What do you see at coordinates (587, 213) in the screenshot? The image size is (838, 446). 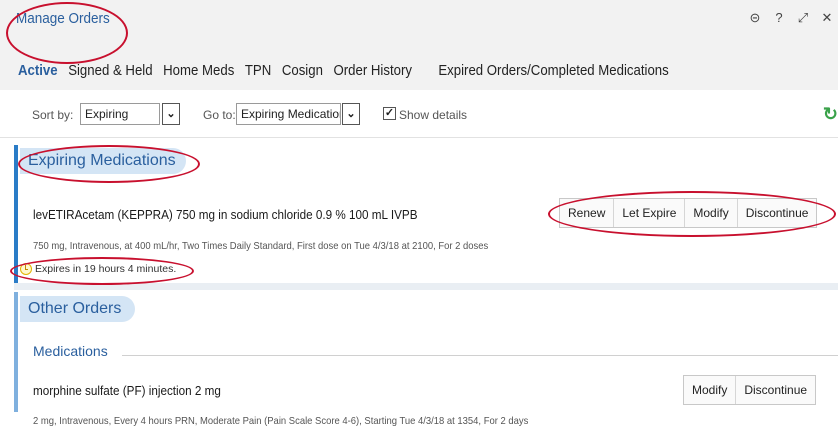 I see `renew-button: Renew` at bounding box center [587, 213].